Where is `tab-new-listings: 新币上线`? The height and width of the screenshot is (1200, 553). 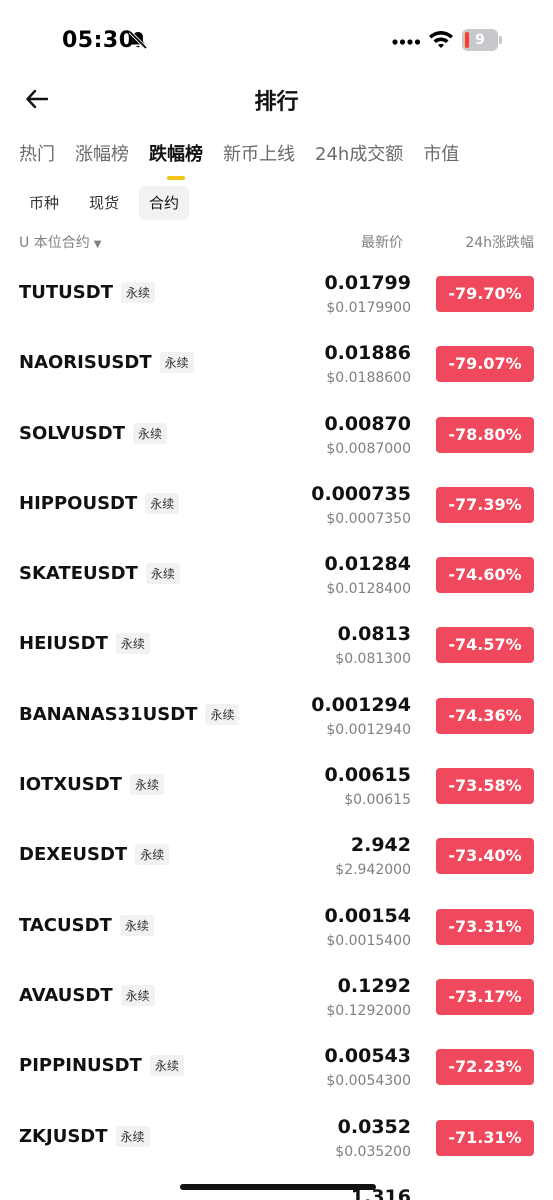 tab-new-listings: 新币上线 is located at coordinates (259, 160).